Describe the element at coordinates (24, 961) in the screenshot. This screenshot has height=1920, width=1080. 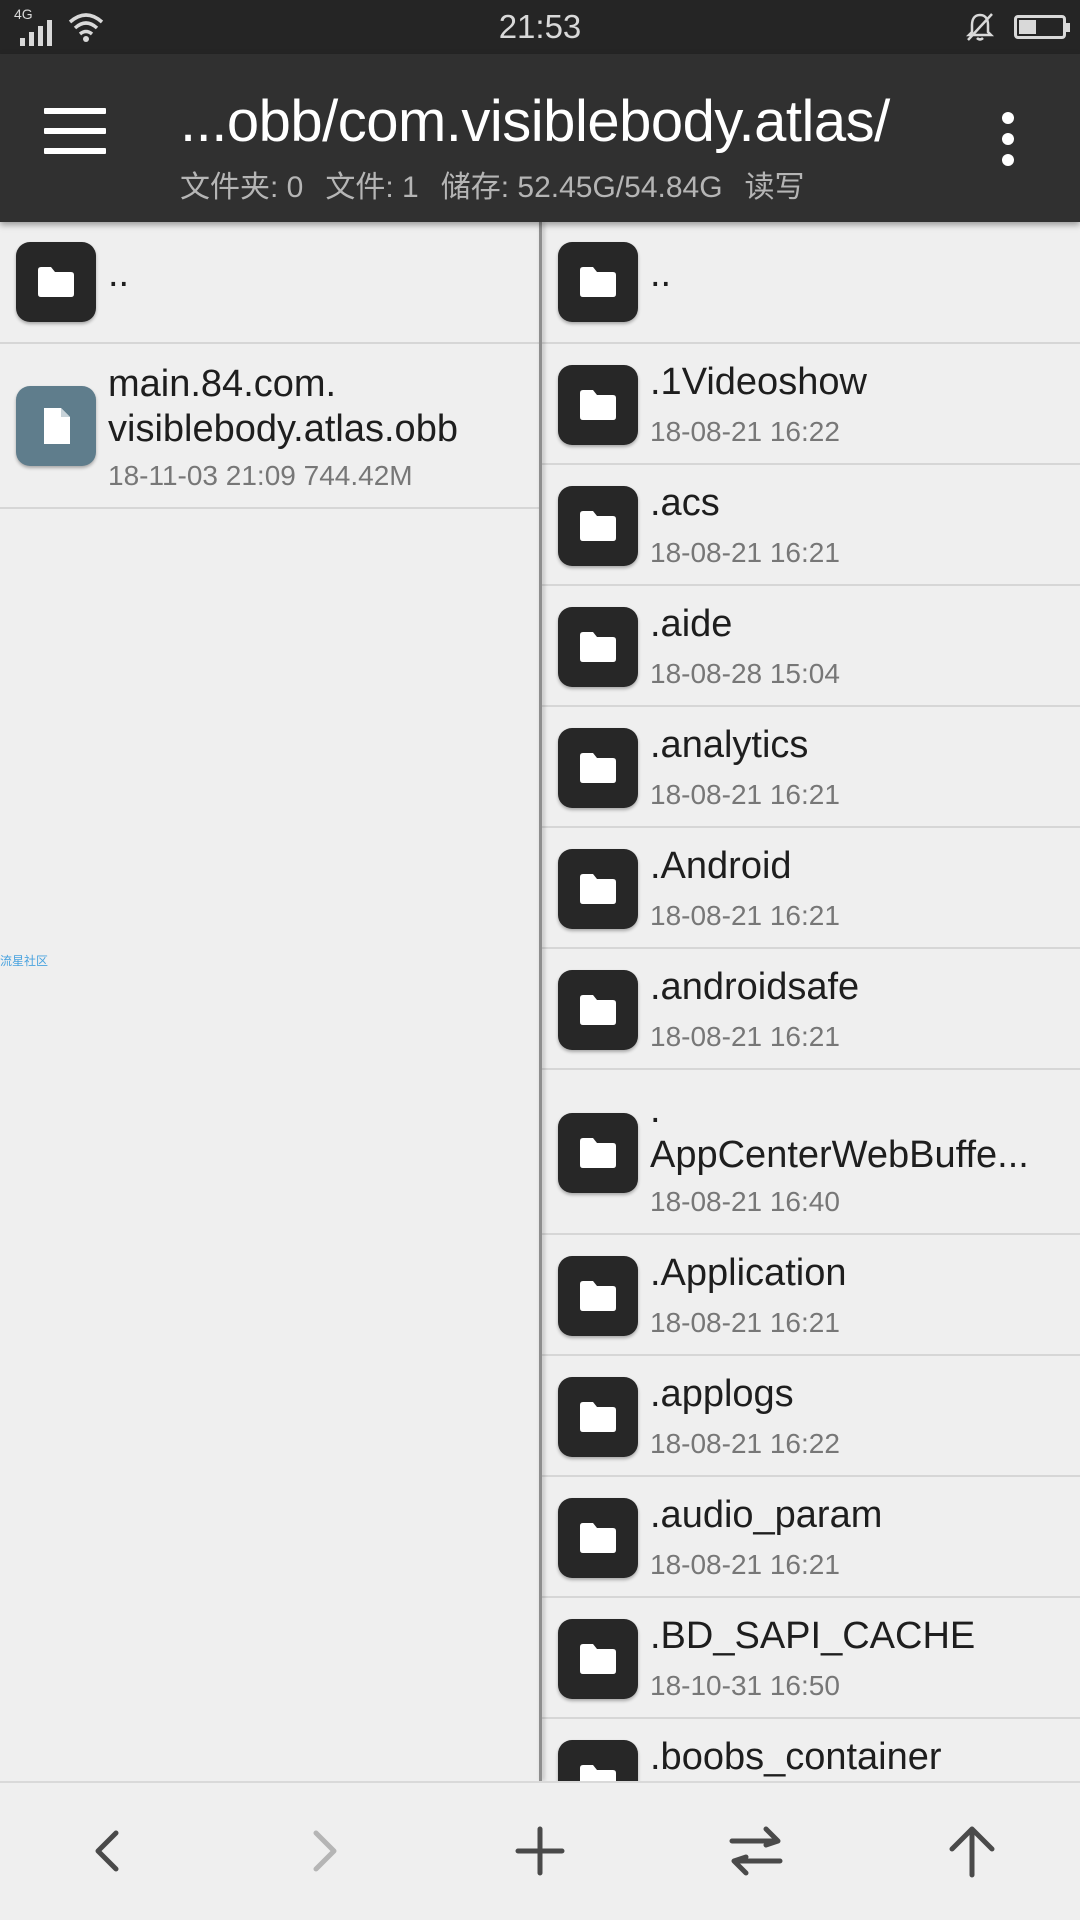
I see `watermark: 流星社区` at that location.